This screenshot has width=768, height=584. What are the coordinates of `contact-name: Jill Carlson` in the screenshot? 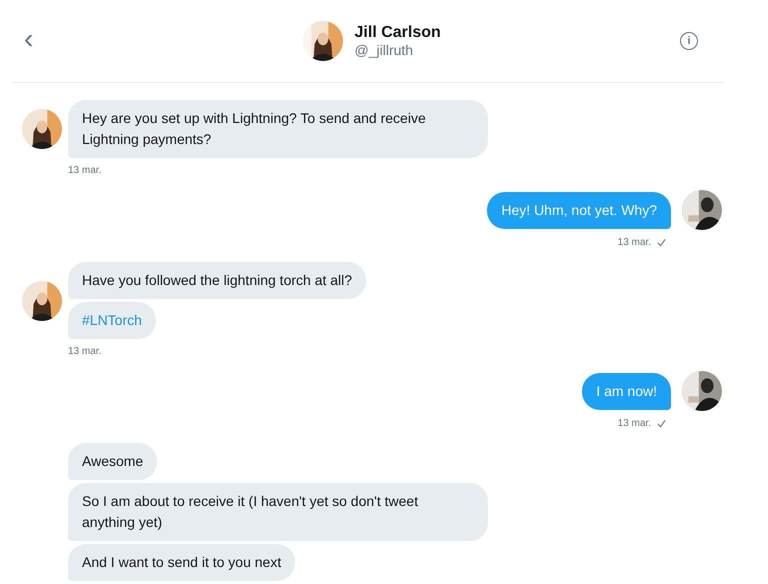 It's located at (397, 33).